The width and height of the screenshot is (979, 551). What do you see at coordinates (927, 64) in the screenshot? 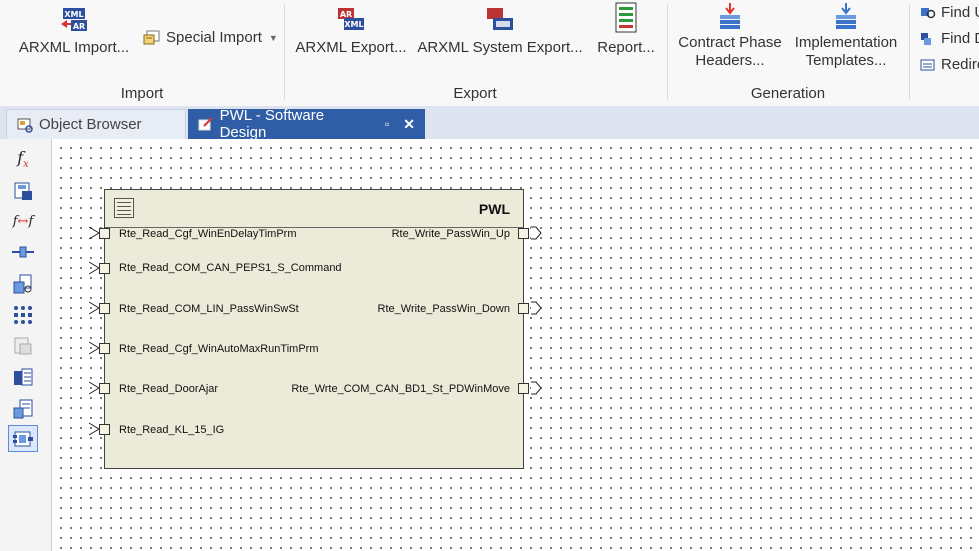
I see `redirect-icon` at bounding box center [927, 64].